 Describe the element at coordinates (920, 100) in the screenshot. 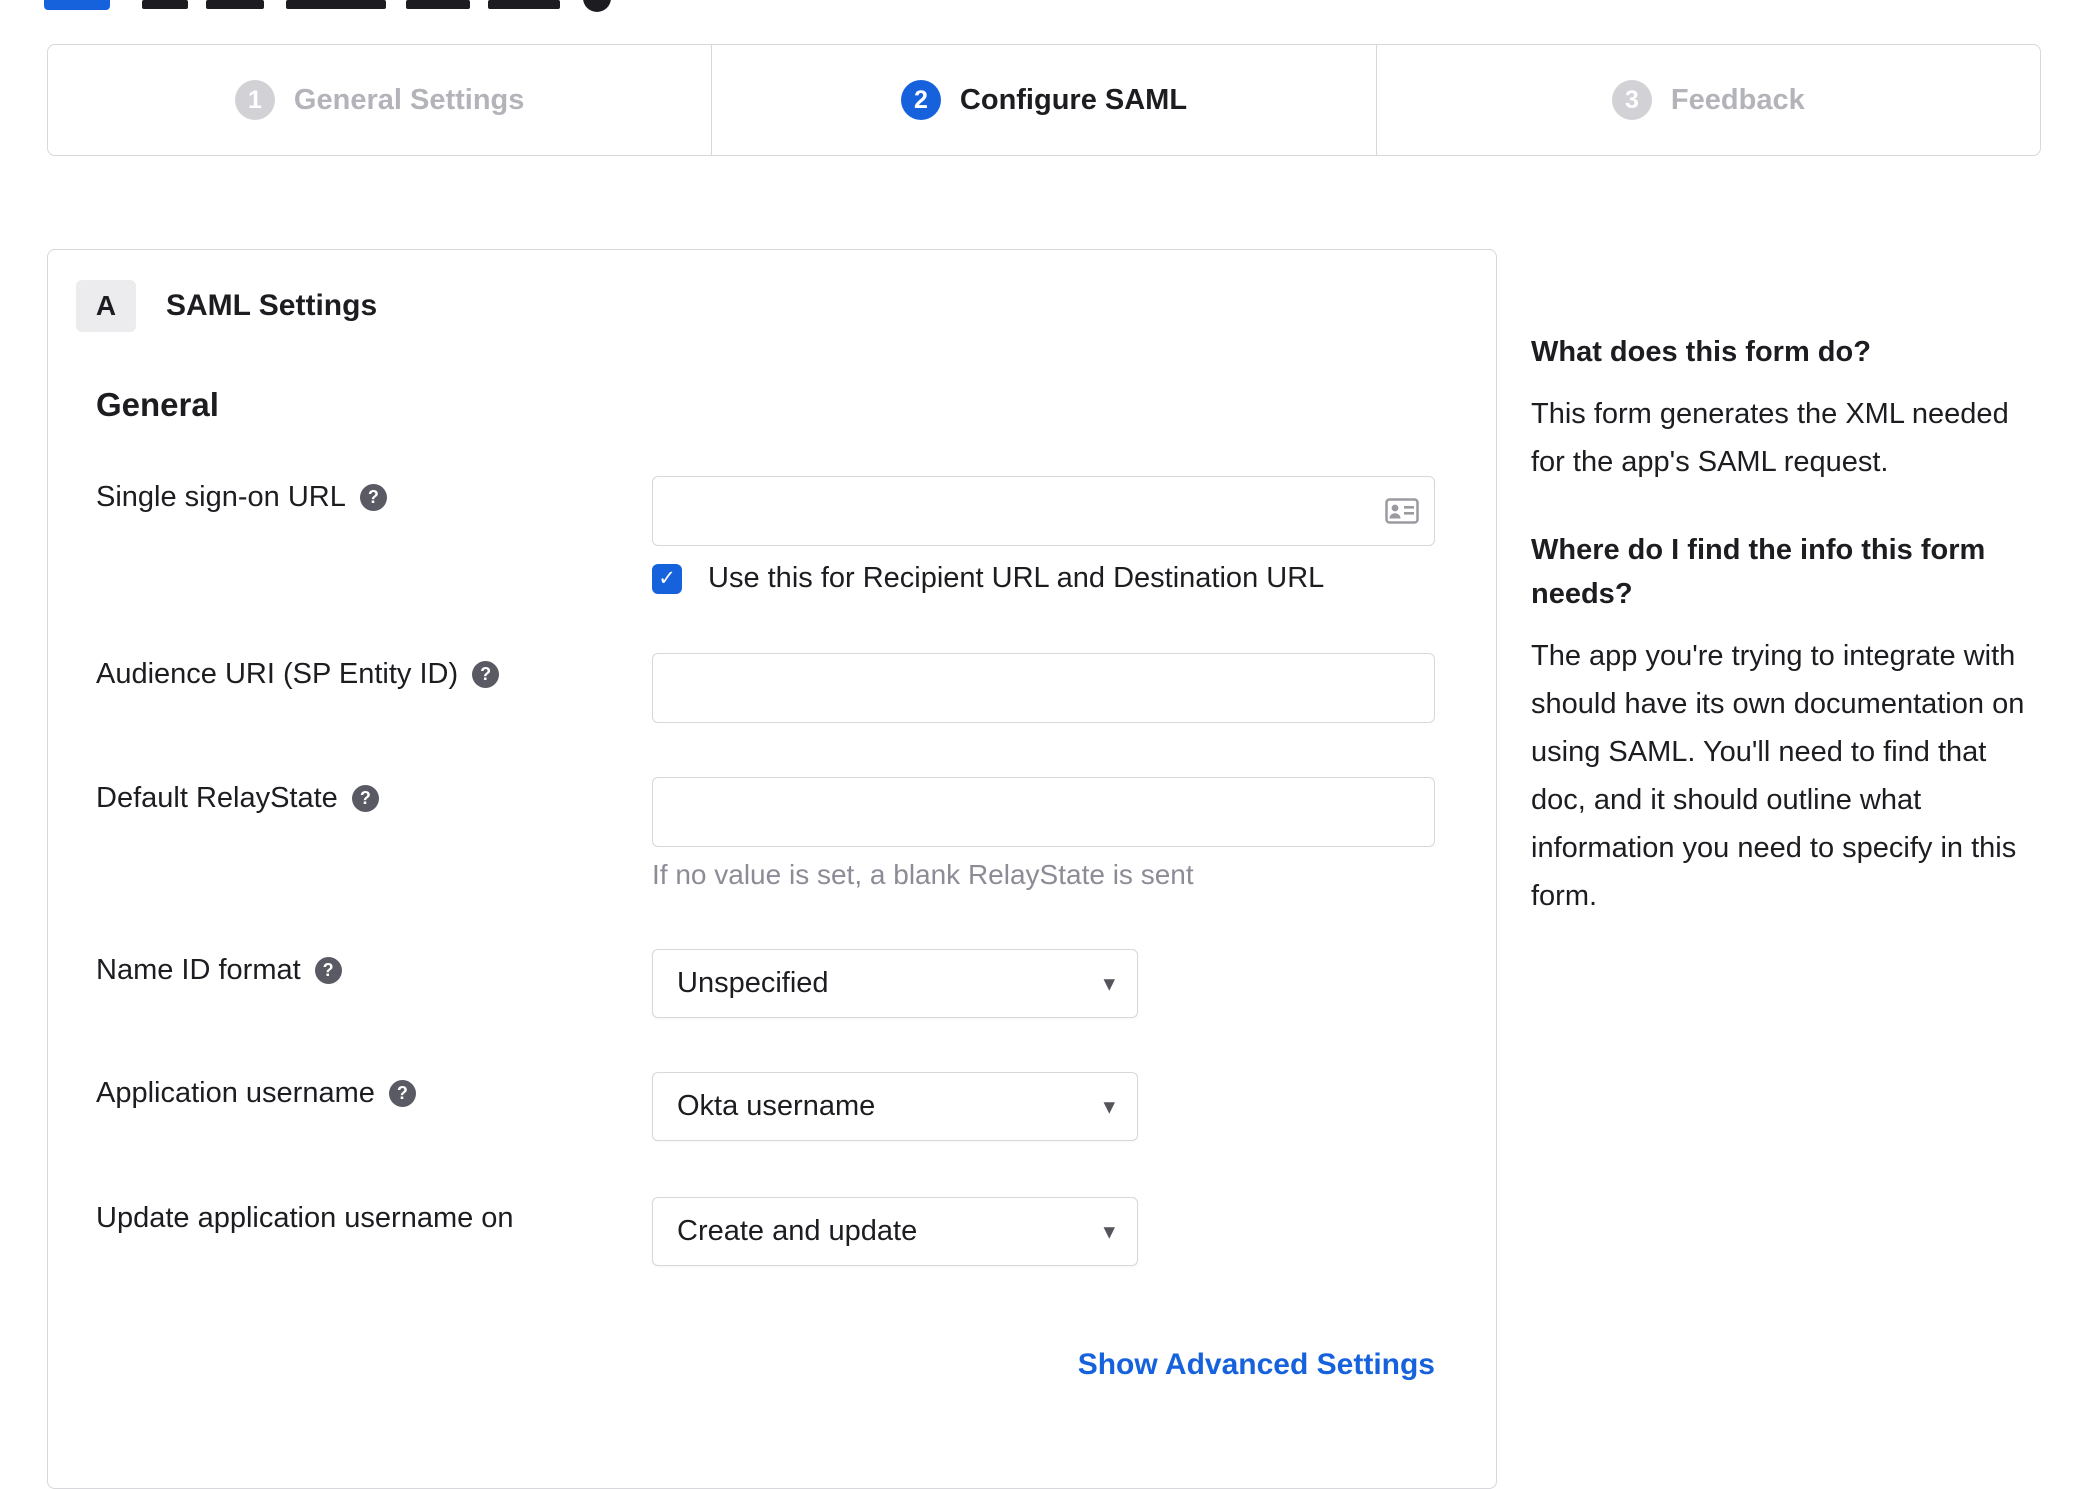

I see `step-number-badge: 2` at that location.